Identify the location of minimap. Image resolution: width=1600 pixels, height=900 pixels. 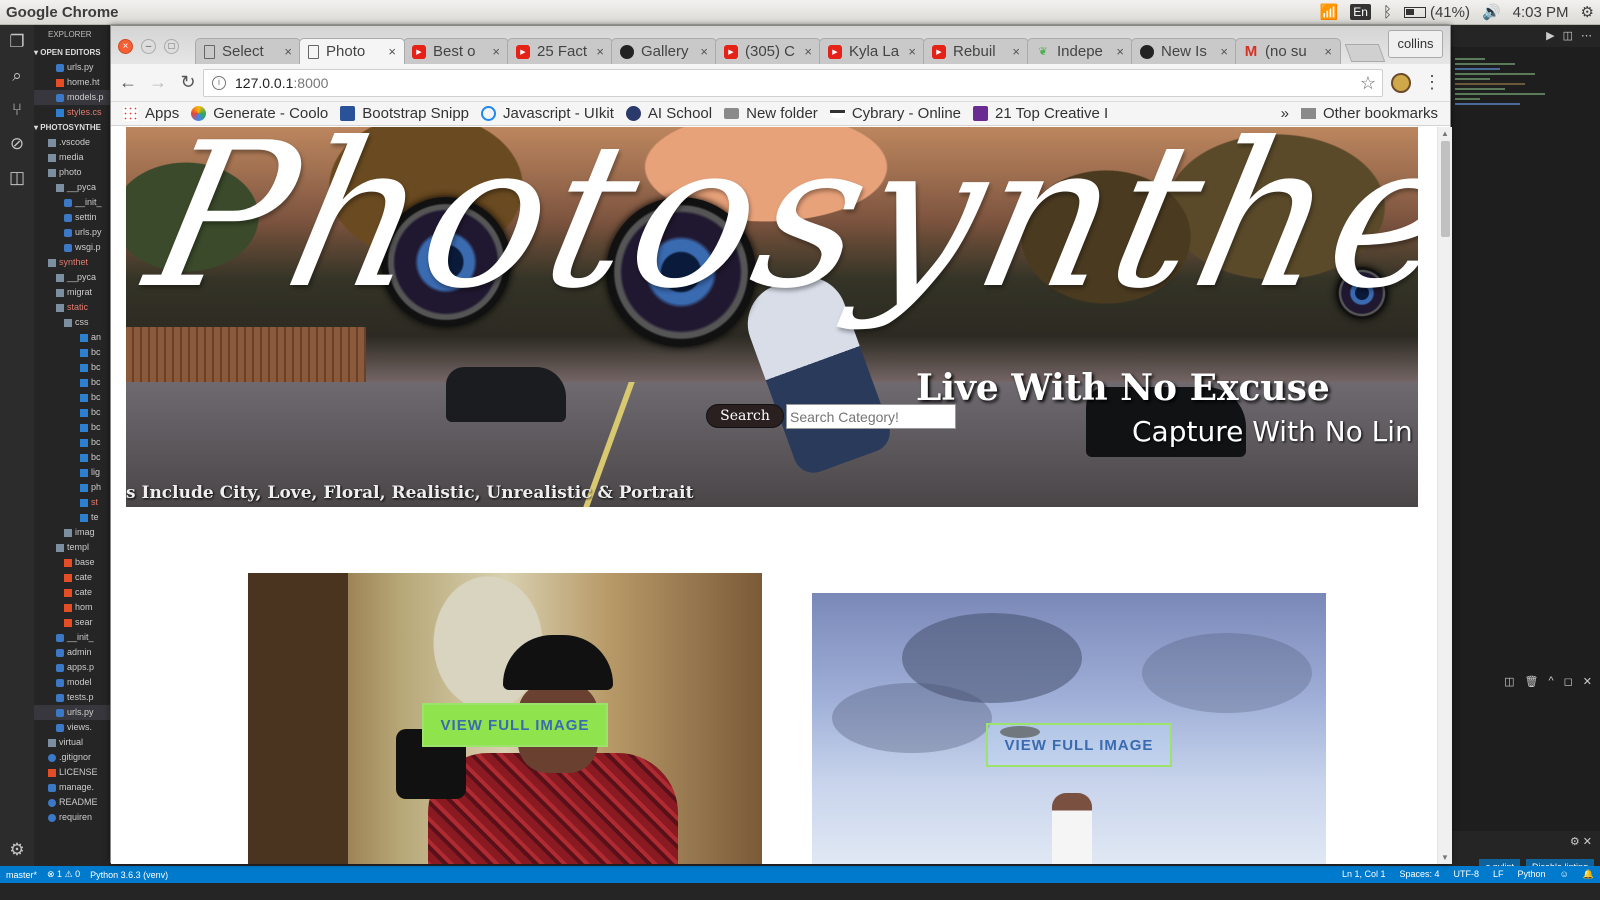
(1505, 130).